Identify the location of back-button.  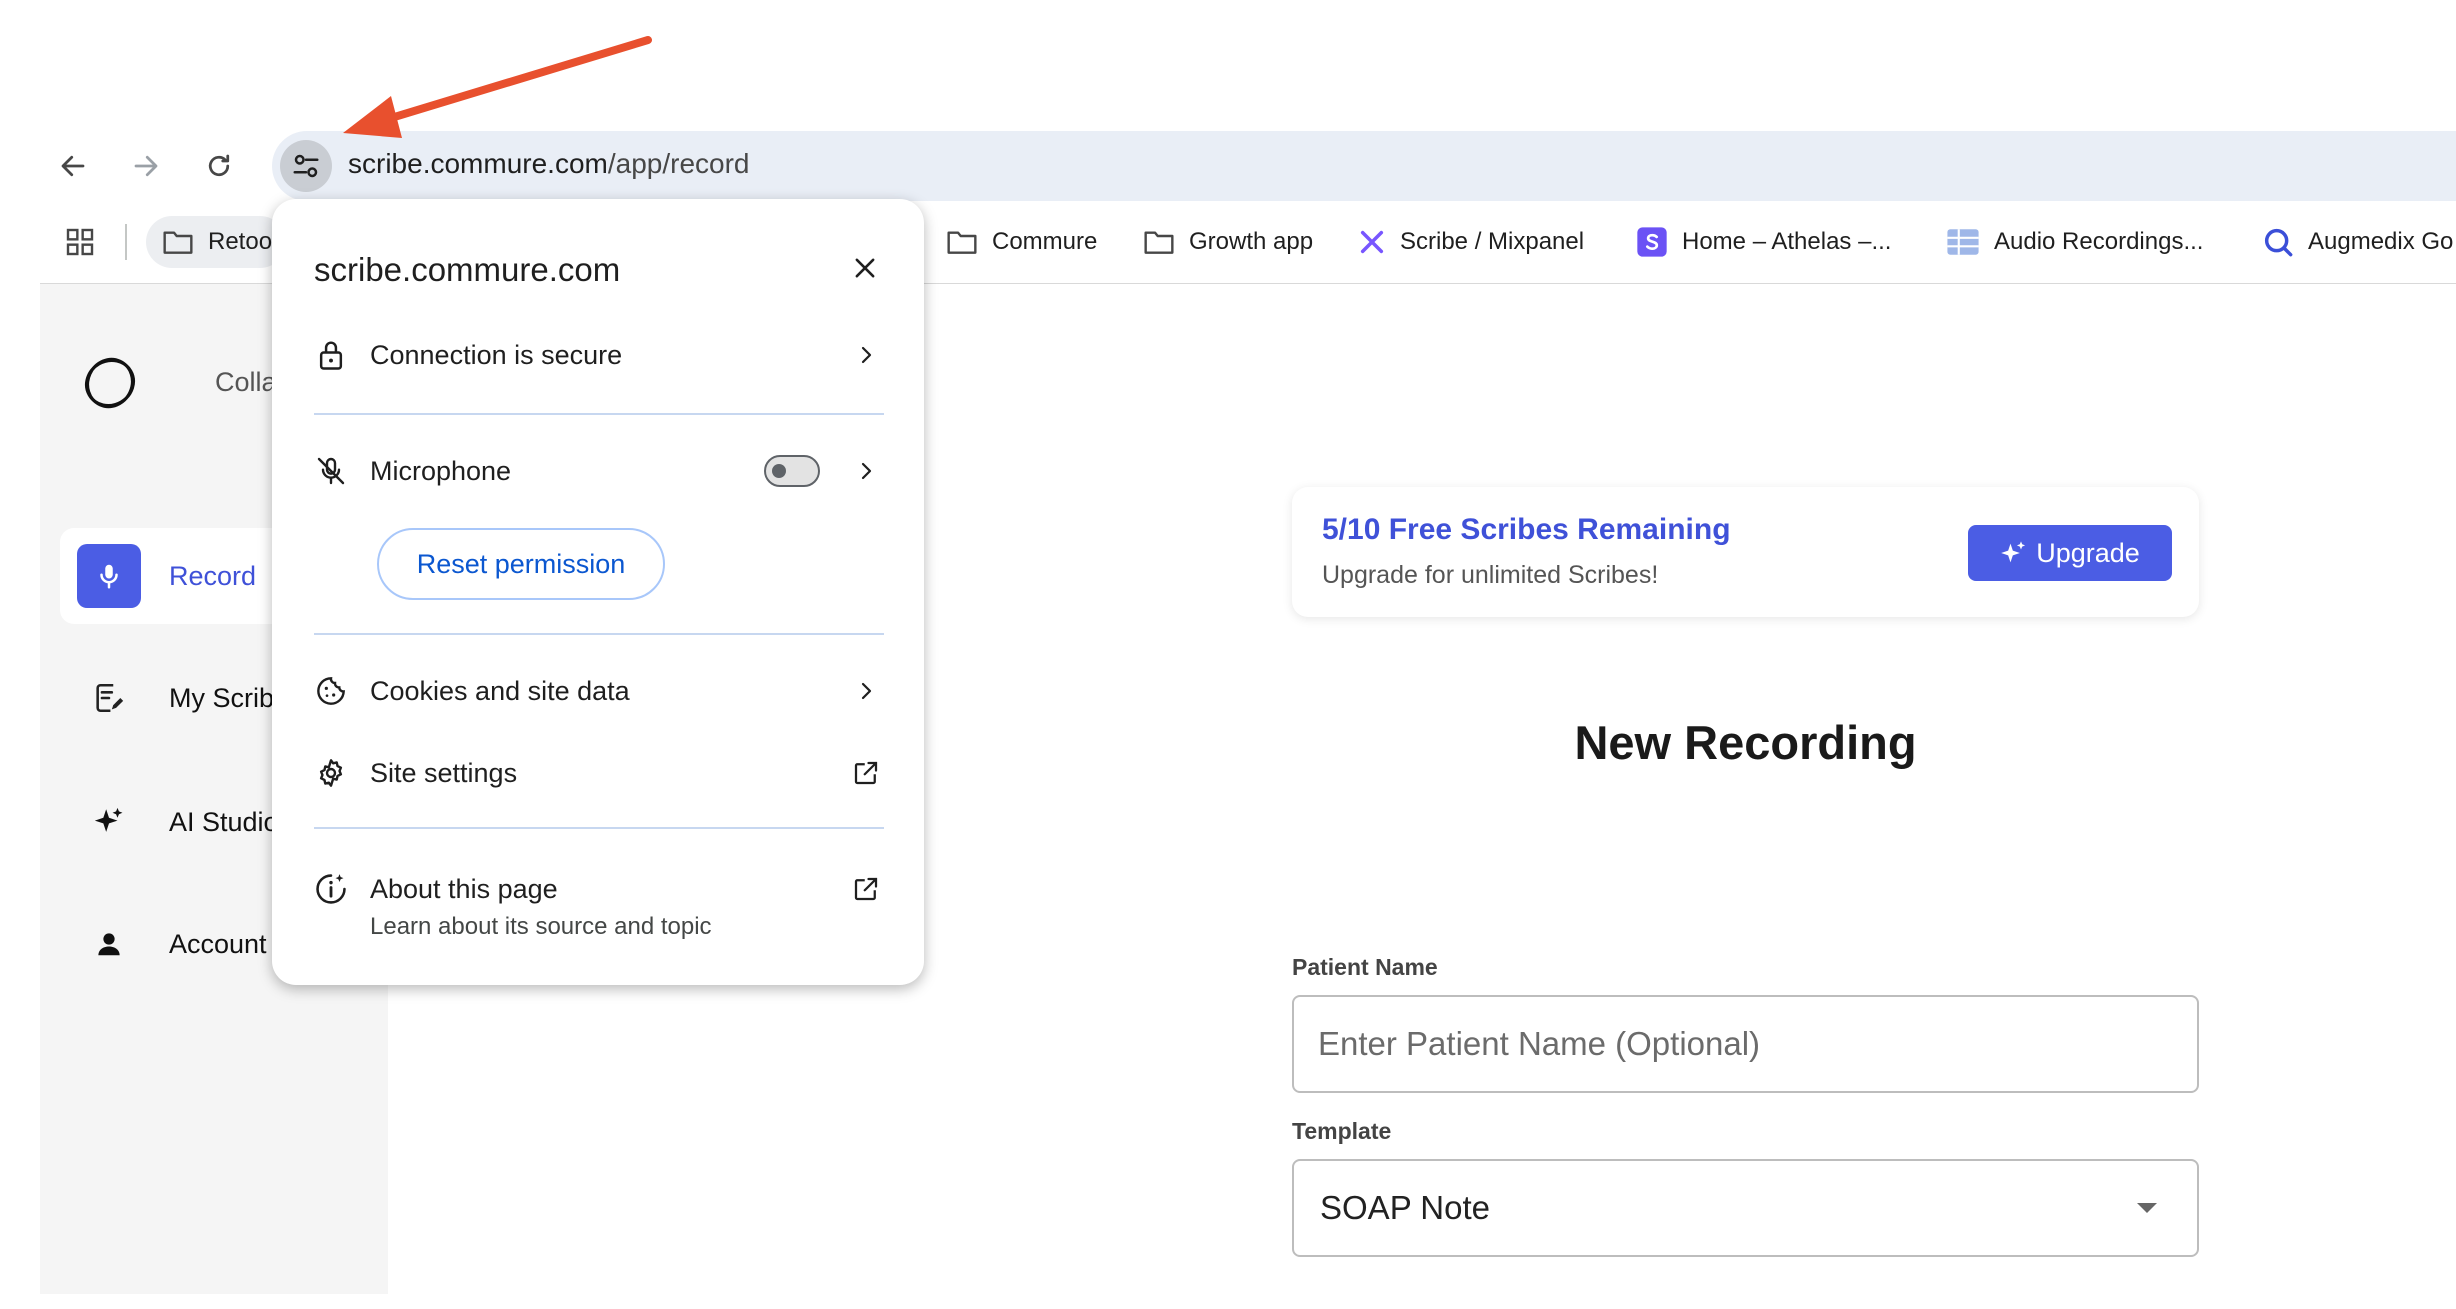
(73, 166).